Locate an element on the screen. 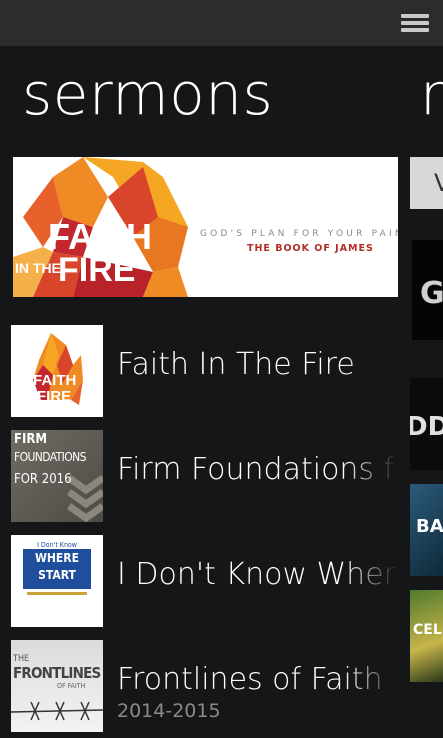 The width and height of the screenshot is (443, 738). flame-thumbnail-icon: FAITH FIRE is located at coordinates (58, 369).